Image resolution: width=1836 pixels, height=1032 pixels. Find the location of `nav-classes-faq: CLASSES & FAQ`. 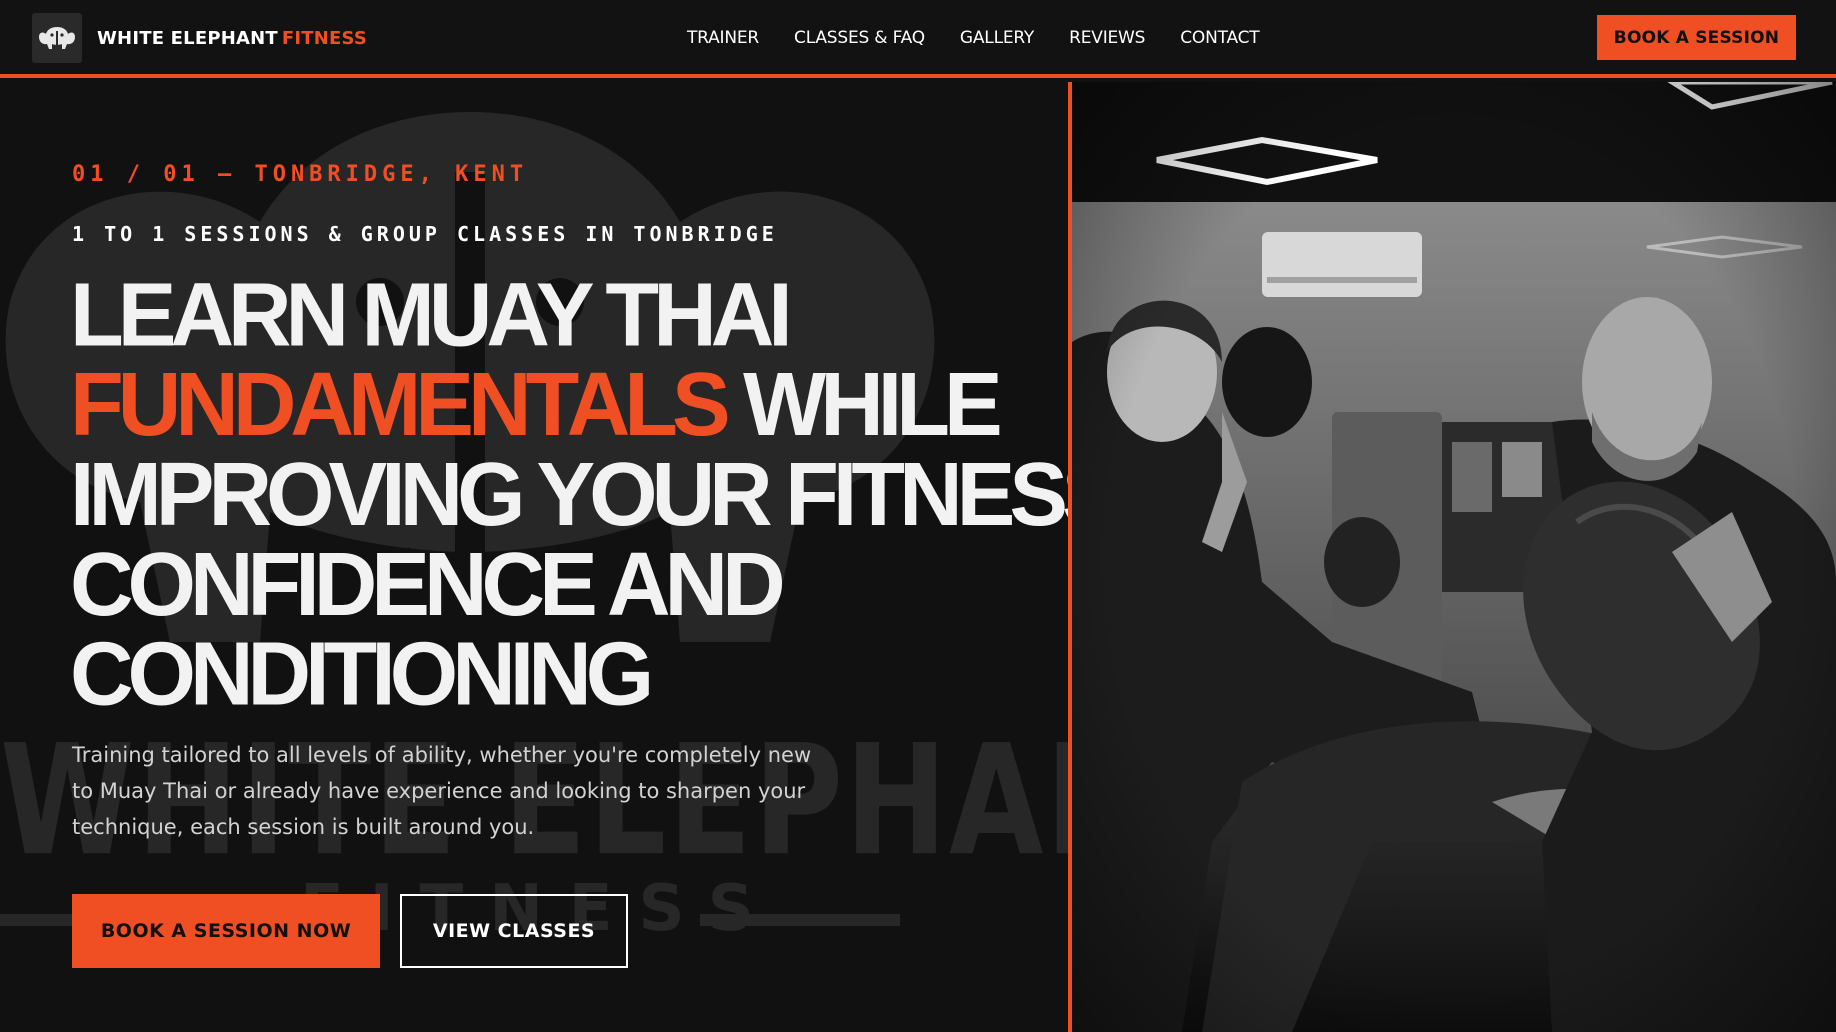

nav-classes-faq: CLASSES & FAQ is located at coordinates (859, 38).